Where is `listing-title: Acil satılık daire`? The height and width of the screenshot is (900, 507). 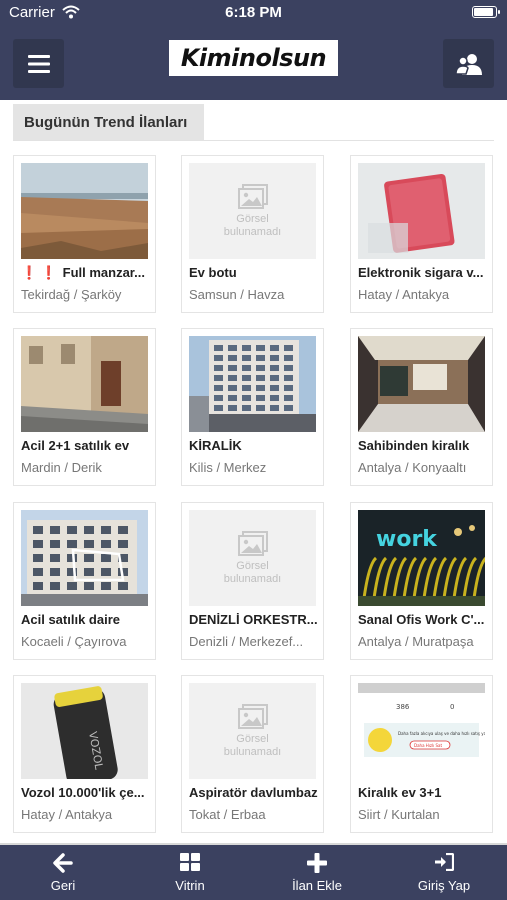
listing-title: Acil satılık daire is located at coordinates (85, 619).